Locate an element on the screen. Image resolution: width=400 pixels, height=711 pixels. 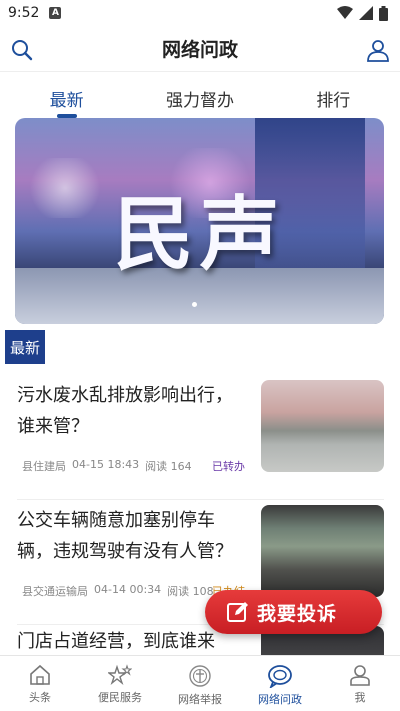
nav-item-headlines: 头条 is located at coordinates (40, 683).